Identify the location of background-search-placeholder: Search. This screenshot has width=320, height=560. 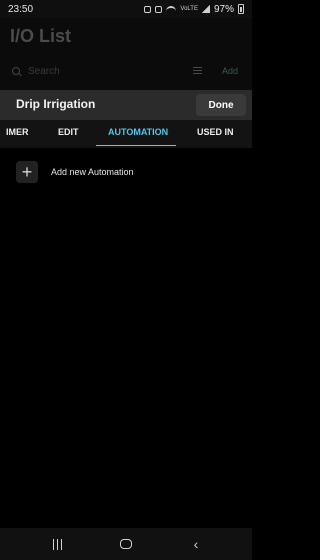
(44, 71).